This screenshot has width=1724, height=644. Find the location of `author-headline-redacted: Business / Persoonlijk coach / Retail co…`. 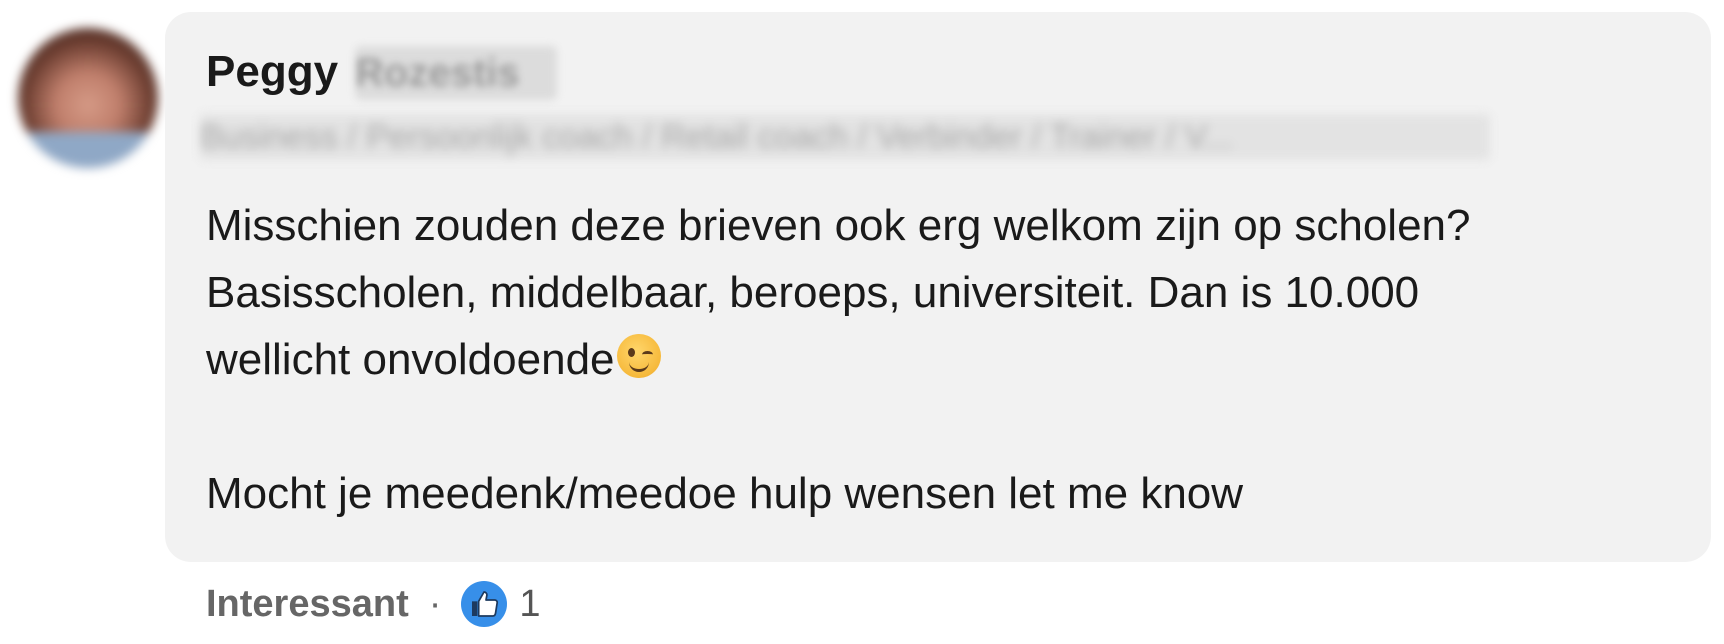

author-headline-redacted: Business / Persoonlijk coach / Retail co… is located at coordinates (845, 137).